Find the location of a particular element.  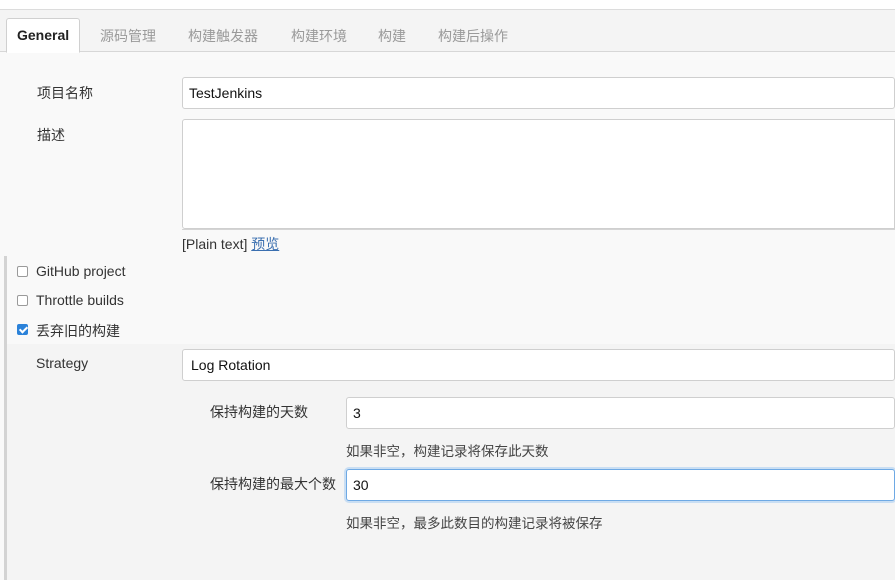

config-tab-bar: General 源码管理 构建触发器 构建环境 构建 构建后操作 is located at coordinates (447, 31).